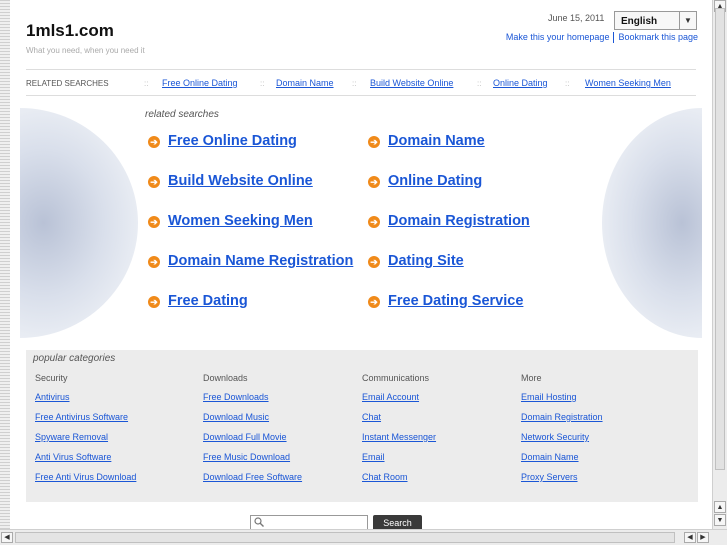 This screenshot has width=727, height=545. I want to click on related-search-label: Online Dating, so click(435, 181).